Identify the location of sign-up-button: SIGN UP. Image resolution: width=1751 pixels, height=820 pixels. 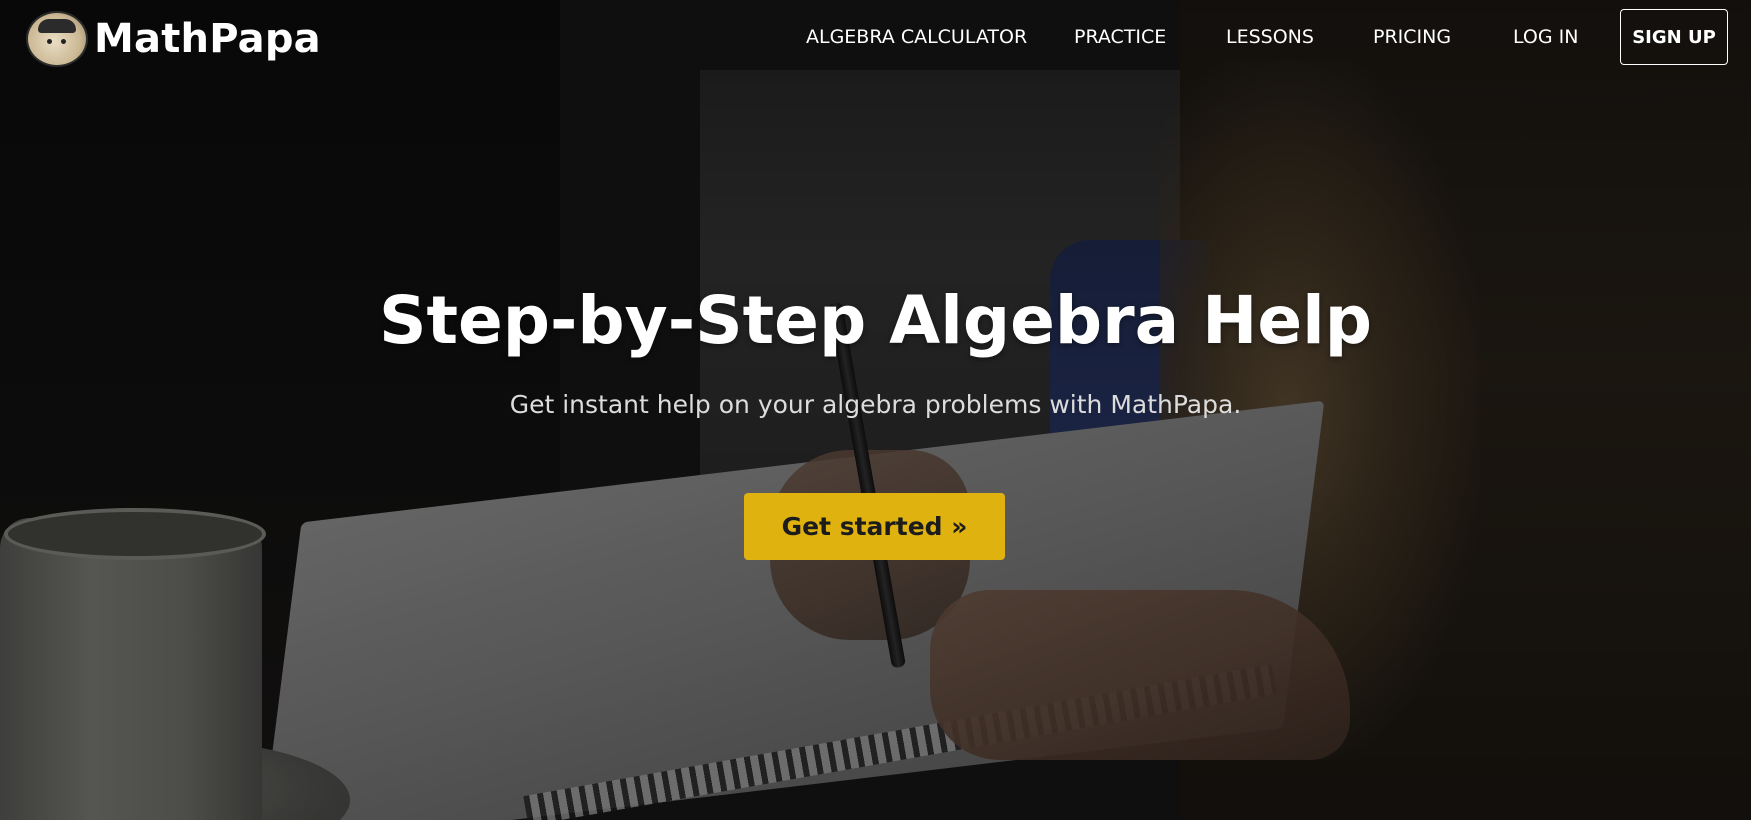
(1674, 37).